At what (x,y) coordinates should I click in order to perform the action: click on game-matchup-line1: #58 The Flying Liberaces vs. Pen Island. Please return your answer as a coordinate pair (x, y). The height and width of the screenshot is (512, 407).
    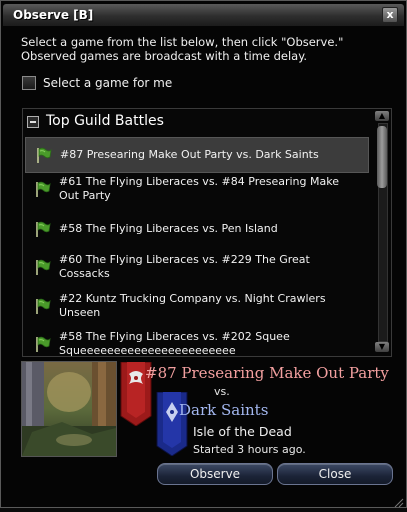
    Looking at the image, I should click on (168, 228).